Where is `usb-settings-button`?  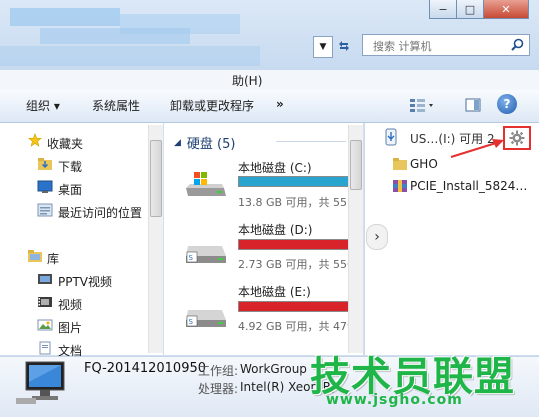
usb-settings-button is located at coordinates (517, 138).